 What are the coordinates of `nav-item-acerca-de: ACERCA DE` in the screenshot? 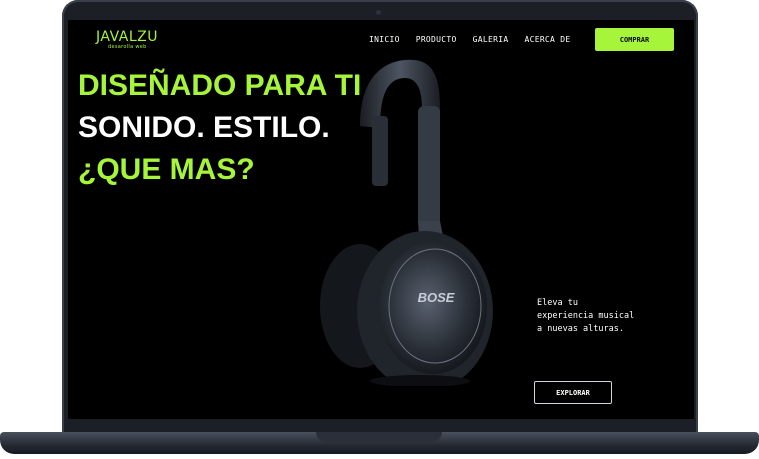 It's located at (547, 39).